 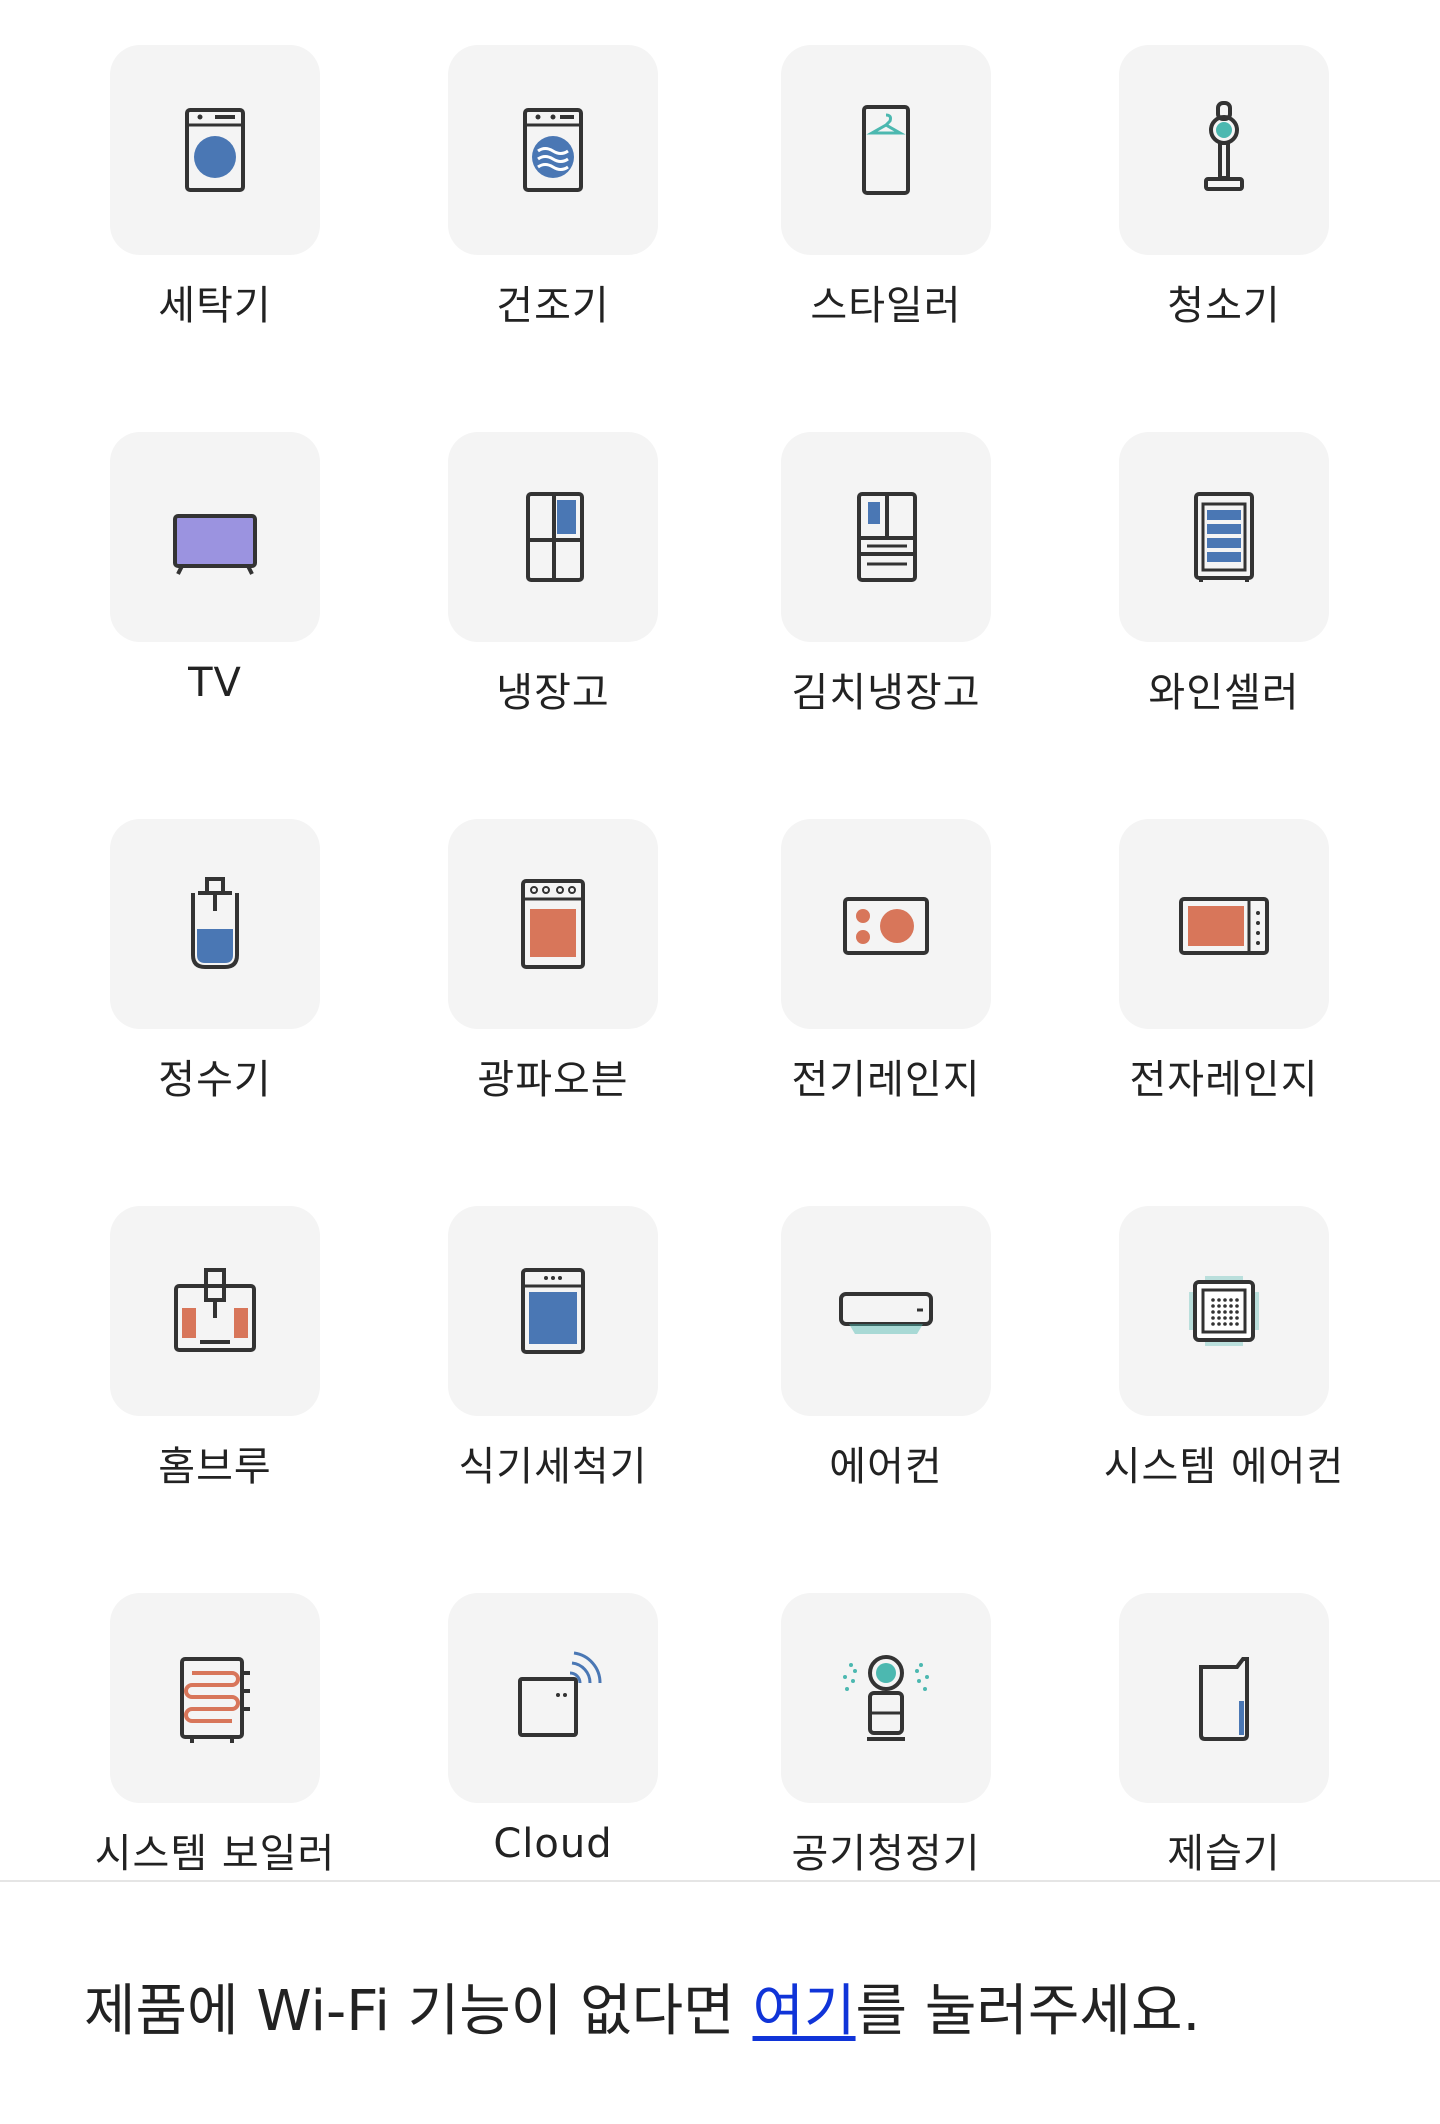 I want to click on dehumidifier-icon, so click(x=1224, y=1699).